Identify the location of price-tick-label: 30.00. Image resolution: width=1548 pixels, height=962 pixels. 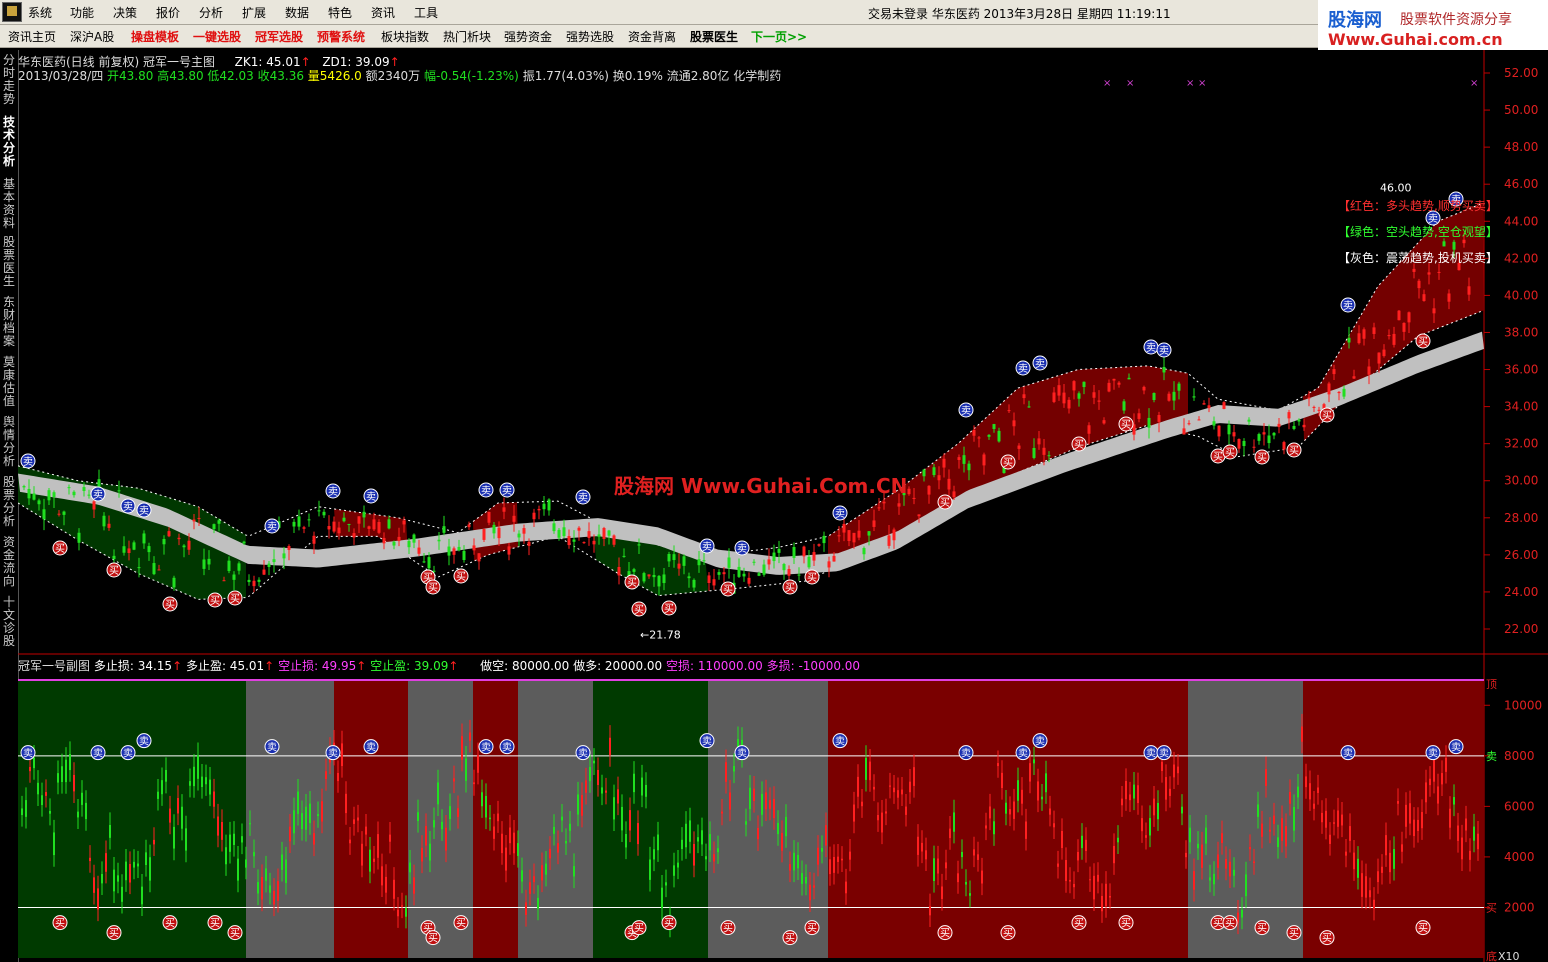
(1521, 481).